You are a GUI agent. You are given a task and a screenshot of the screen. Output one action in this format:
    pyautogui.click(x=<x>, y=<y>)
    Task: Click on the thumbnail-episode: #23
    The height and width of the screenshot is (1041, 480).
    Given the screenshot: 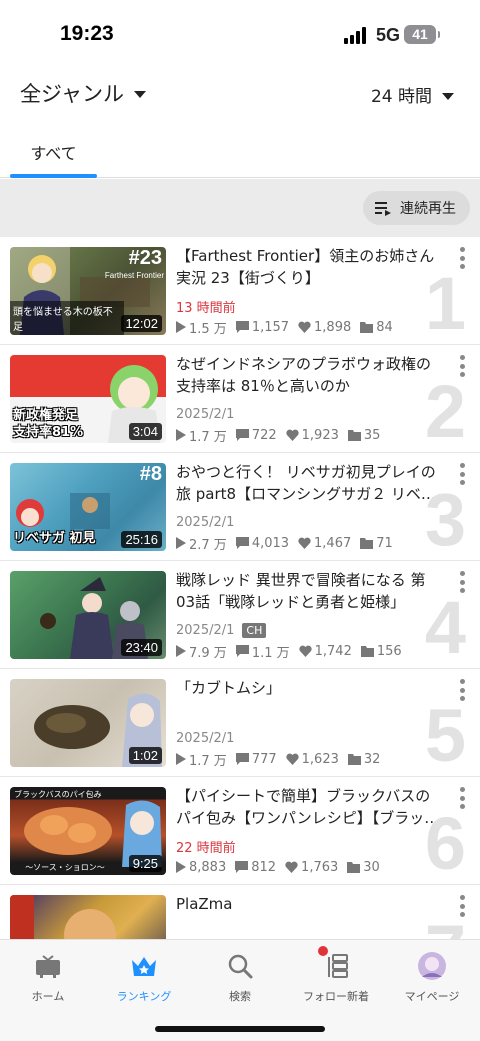 What is the action you would take?
    pyautogui.click(x=145, y=258)
    